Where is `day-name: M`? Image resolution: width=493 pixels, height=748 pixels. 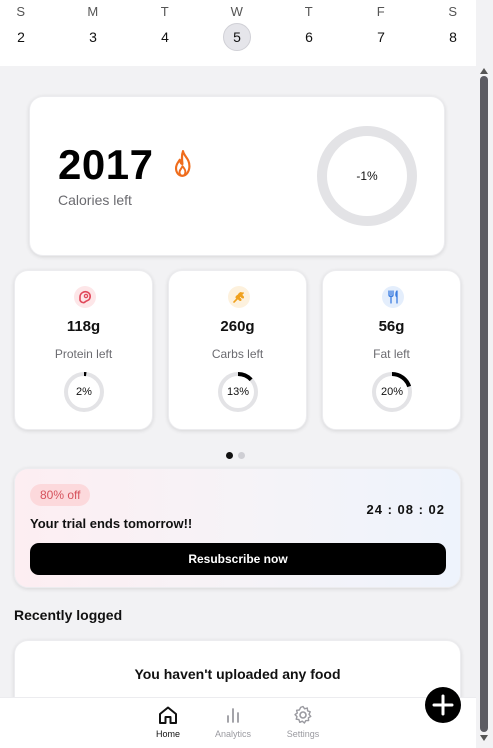 day-name: M is located at coordinates (93, 11).